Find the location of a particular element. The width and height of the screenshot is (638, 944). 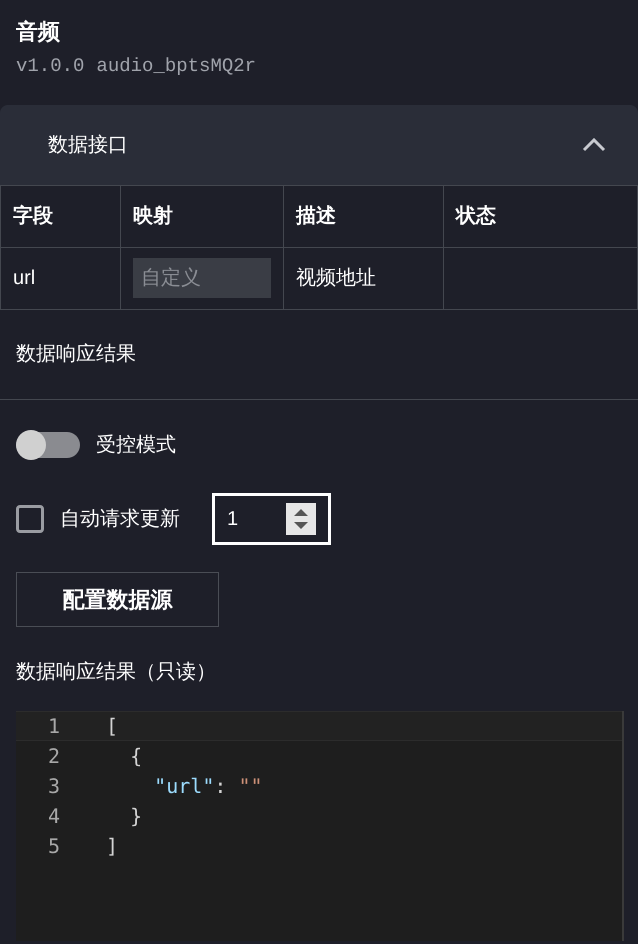

configure-data-source-button: 配置数据源 is located at coordinates (117, 599).